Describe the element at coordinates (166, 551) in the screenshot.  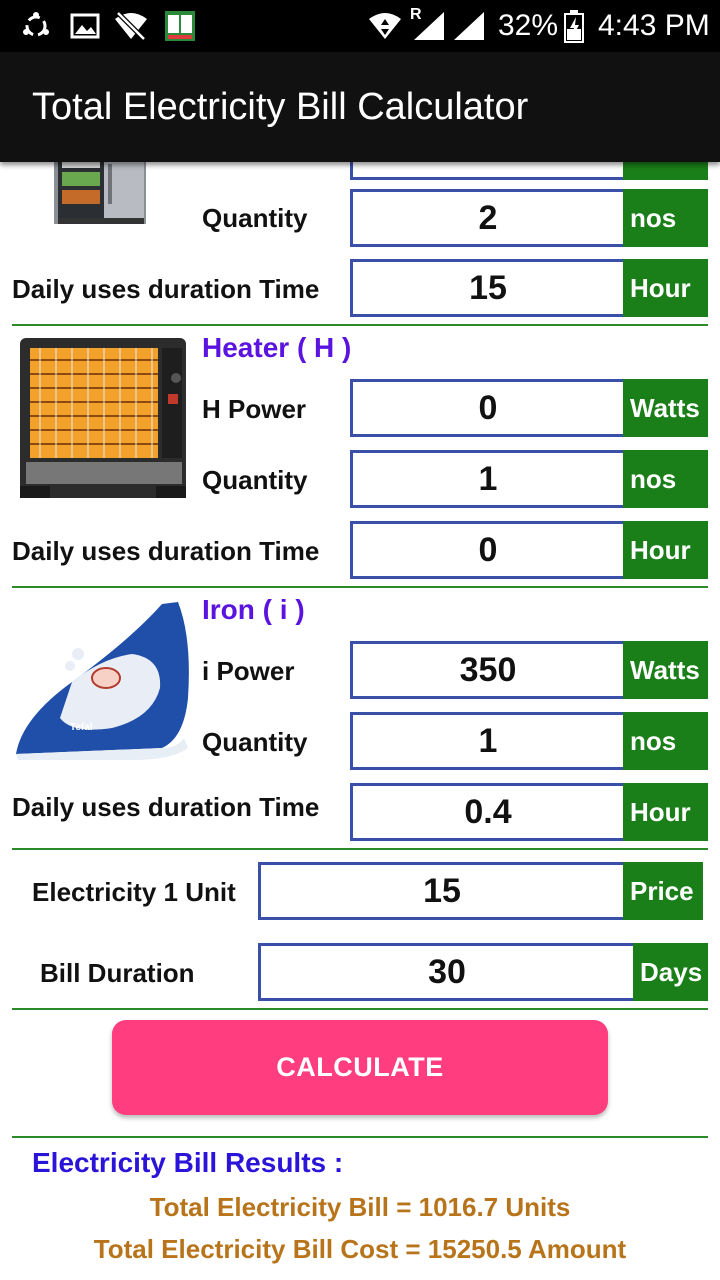
I see `heater-duration-label: Daily uses duration Time` at that location.